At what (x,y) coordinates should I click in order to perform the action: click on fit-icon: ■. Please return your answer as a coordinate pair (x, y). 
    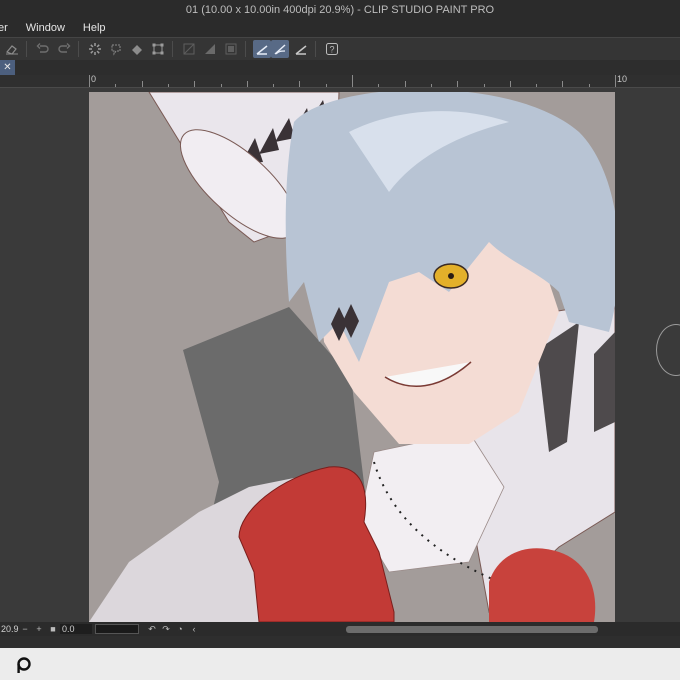
    Looking at the image, I should click on (53, 629).